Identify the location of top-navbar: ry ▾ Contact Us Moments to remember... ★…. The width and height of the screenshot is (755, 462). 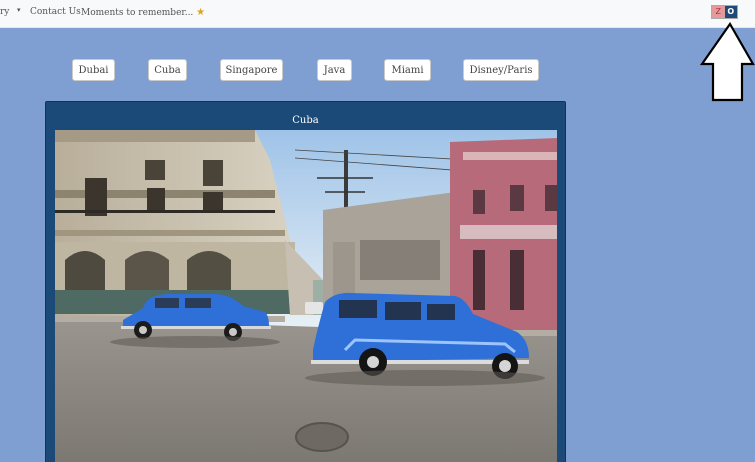
(377, 14).